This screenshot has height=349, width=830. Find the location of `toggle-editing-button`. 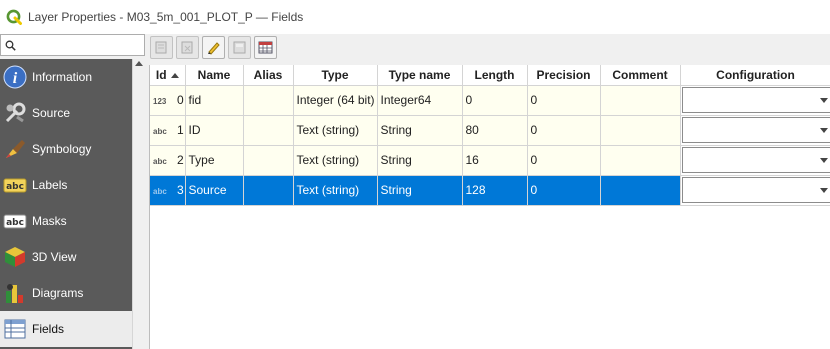

toggle-editing-button is located at coordinates (213, 47).